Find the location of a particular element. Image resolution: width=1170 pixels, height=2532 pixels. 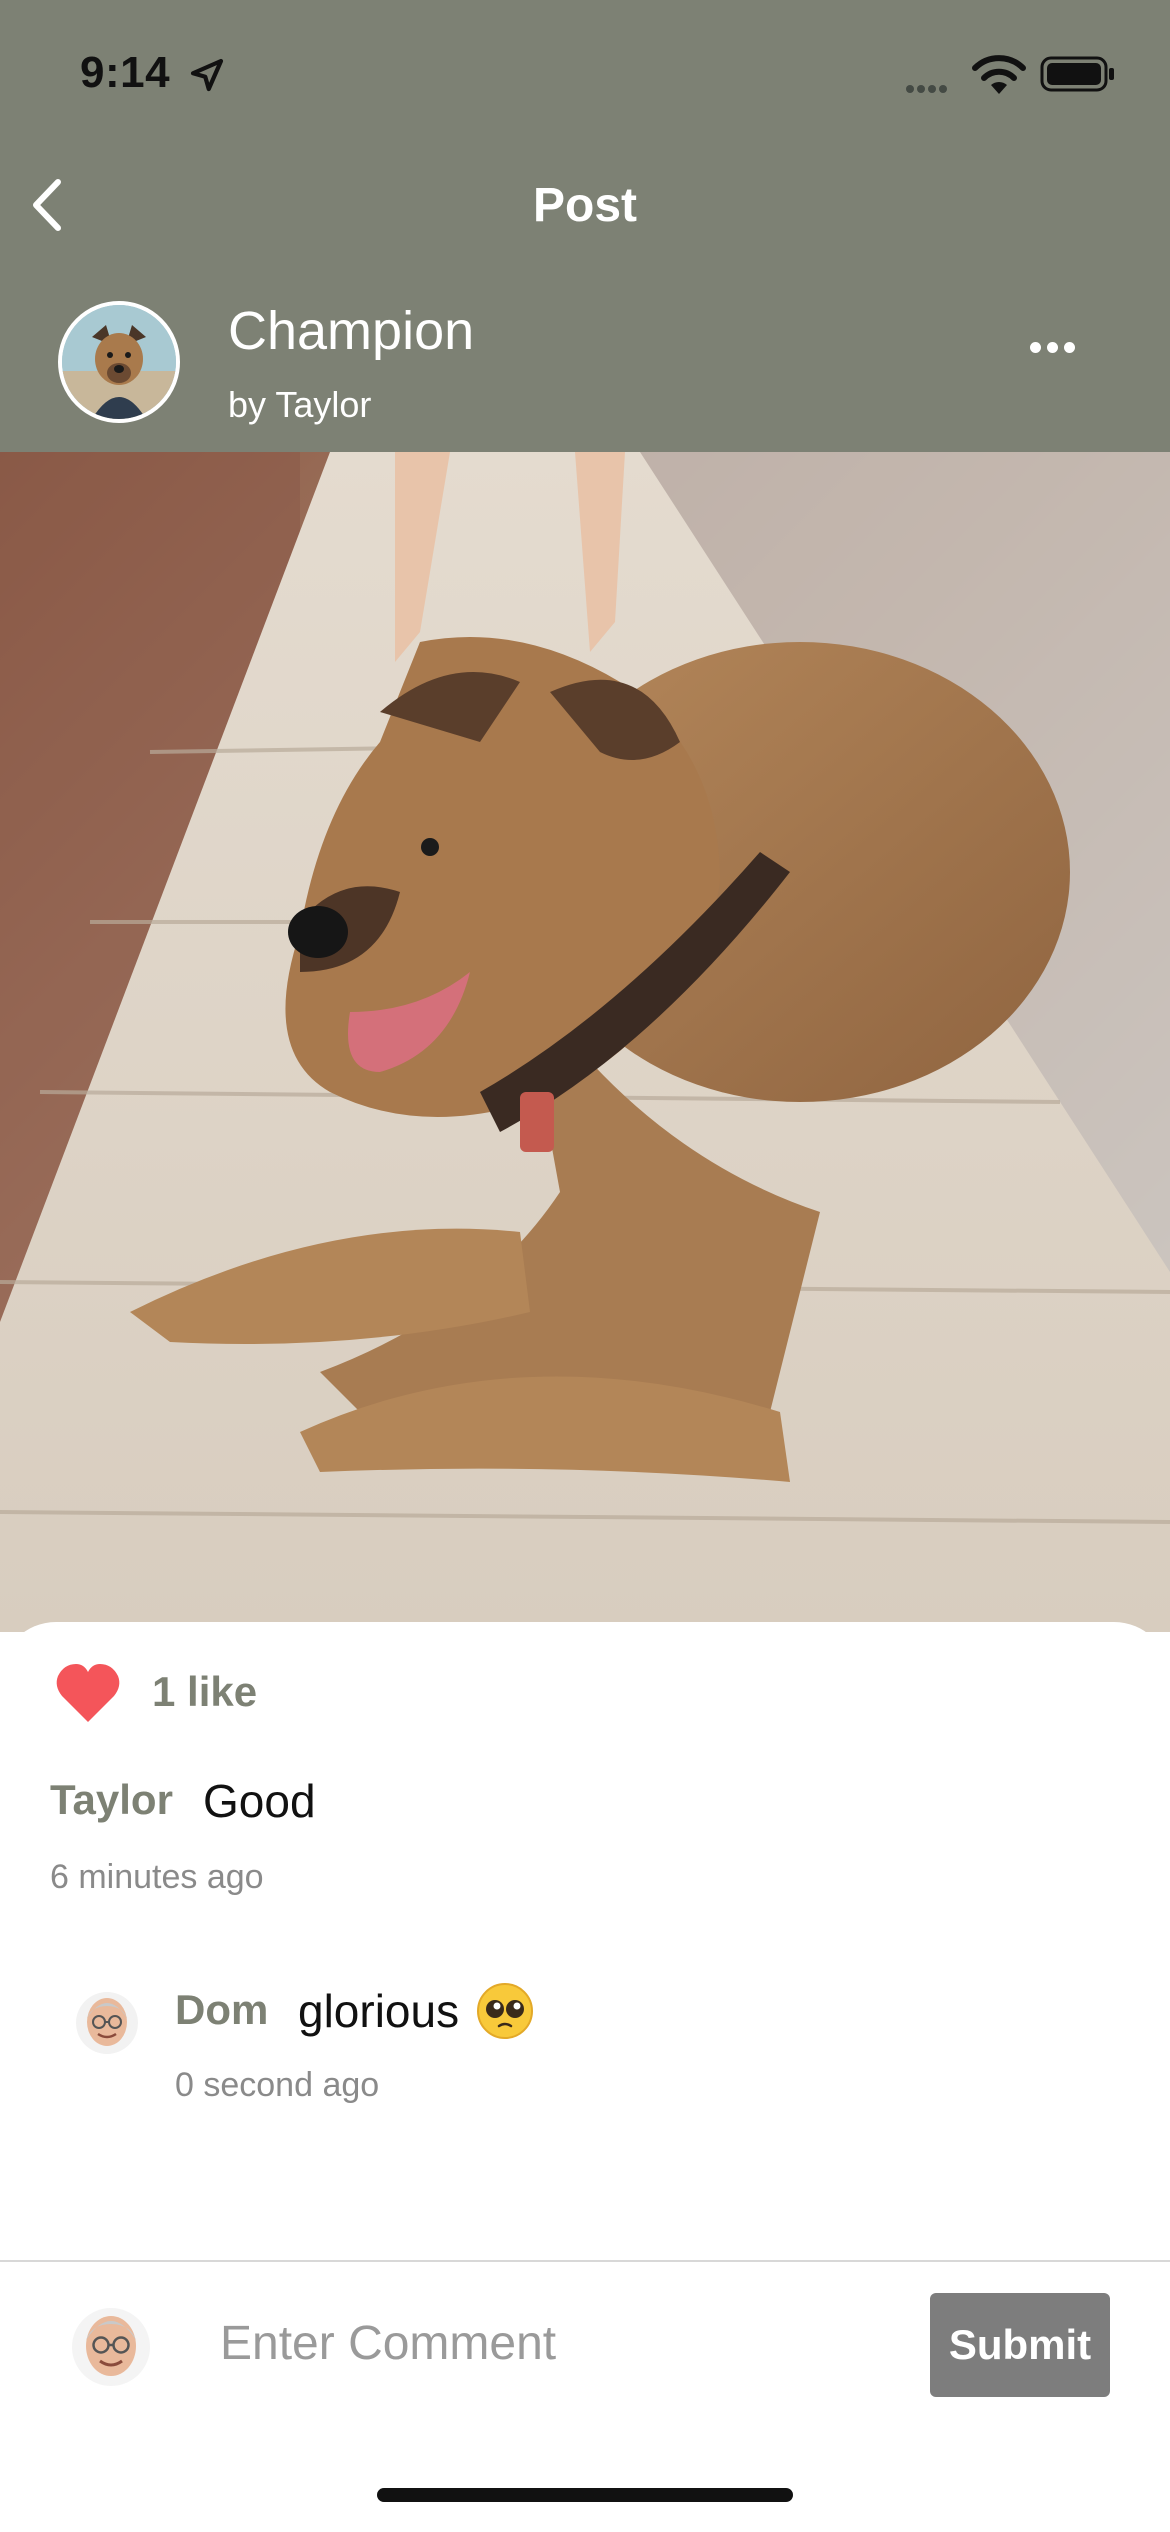

location-arrow-icon is located at coordinates (207, 75).